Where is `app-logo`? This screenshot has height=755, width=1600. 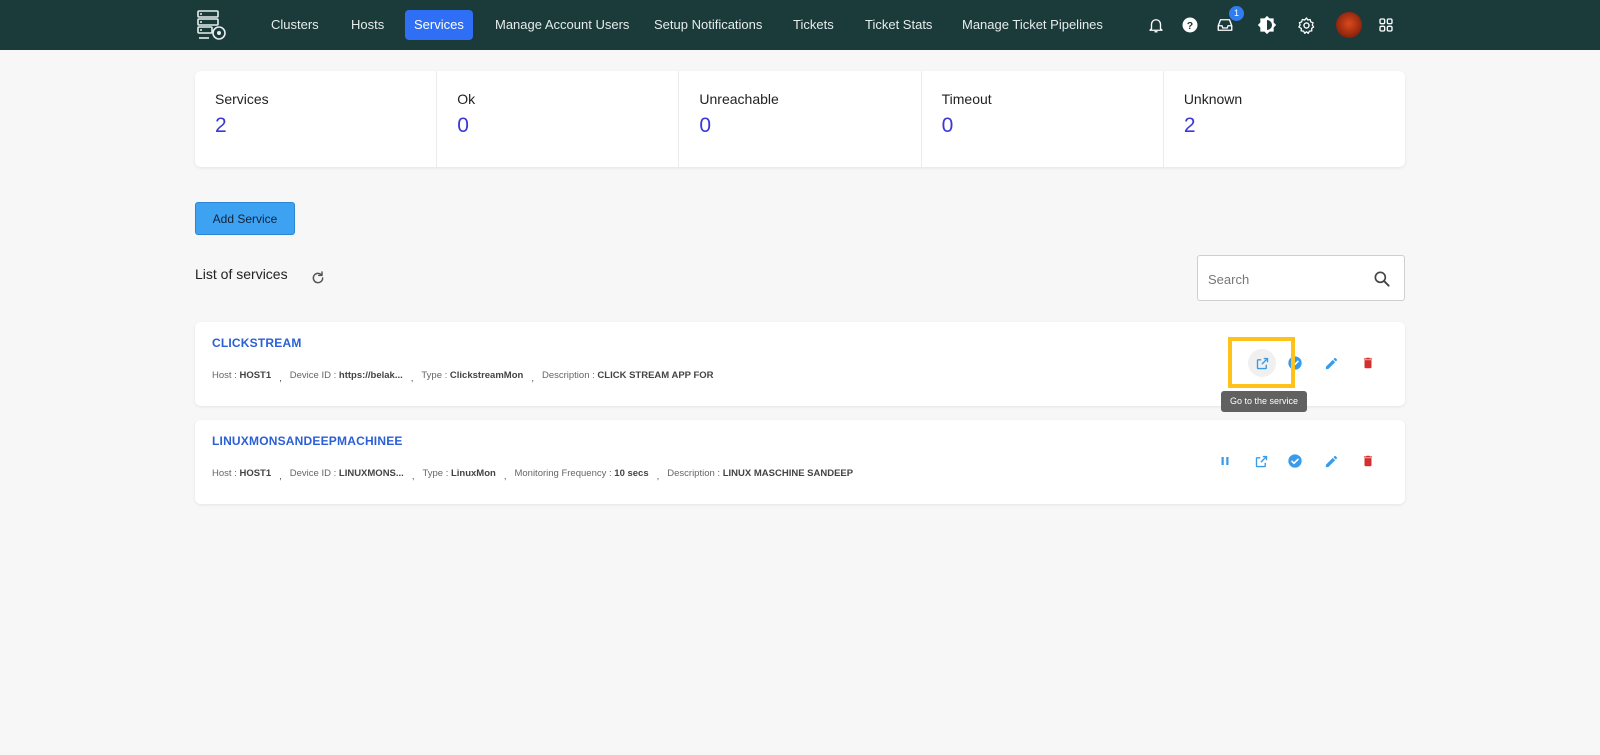
app-logo is located at coordinates (212, 25).